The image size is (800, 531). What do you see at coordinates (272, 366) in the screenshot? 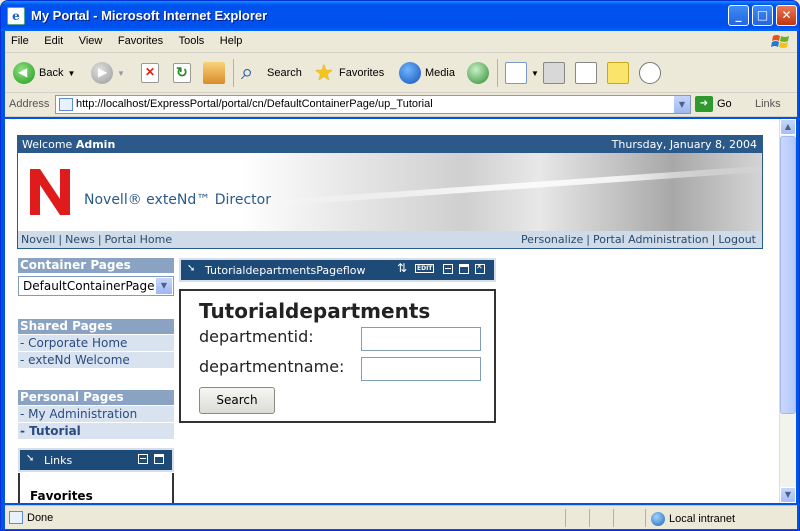
I see `departmentname-label: departmentname:` at bounding box center [272, 366].